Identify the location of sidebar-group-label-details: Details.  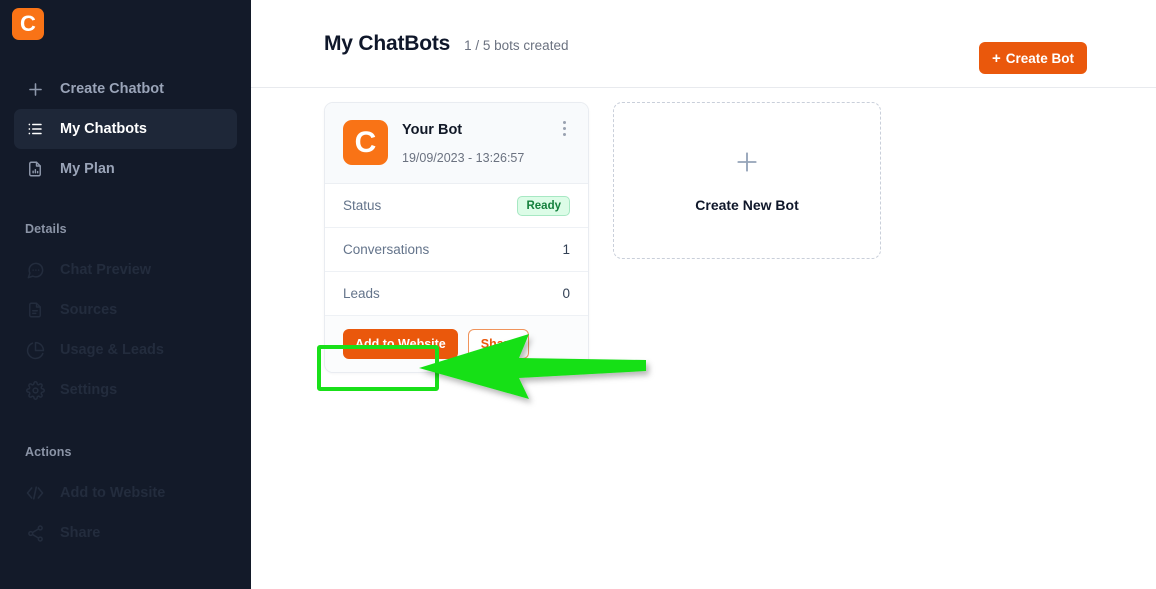
(46, 229).